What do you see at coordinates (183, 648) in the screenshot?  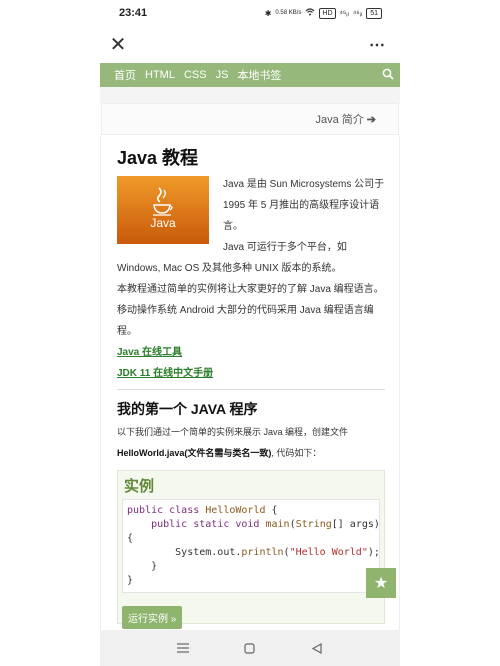 I see `menu-icon` at bounding box center [183, 648].